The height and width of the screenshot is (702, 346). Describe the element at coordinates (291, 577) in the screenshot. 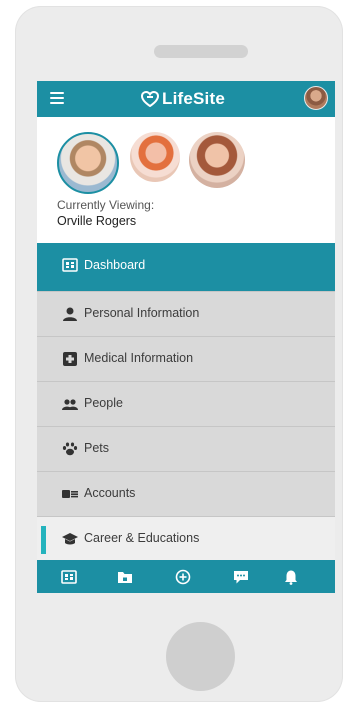

I see `bell-icon` at that location.